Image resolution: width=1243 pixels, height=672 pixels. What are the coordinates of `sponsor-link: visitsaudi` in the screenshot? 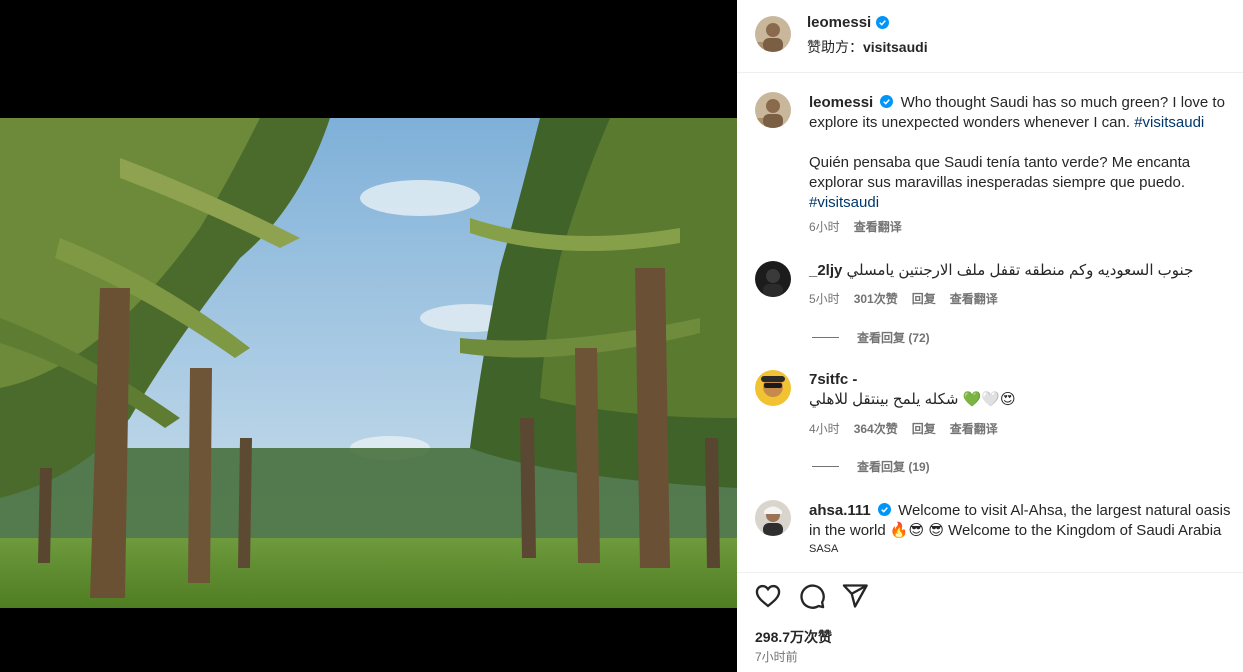 It's located at (895, 47).